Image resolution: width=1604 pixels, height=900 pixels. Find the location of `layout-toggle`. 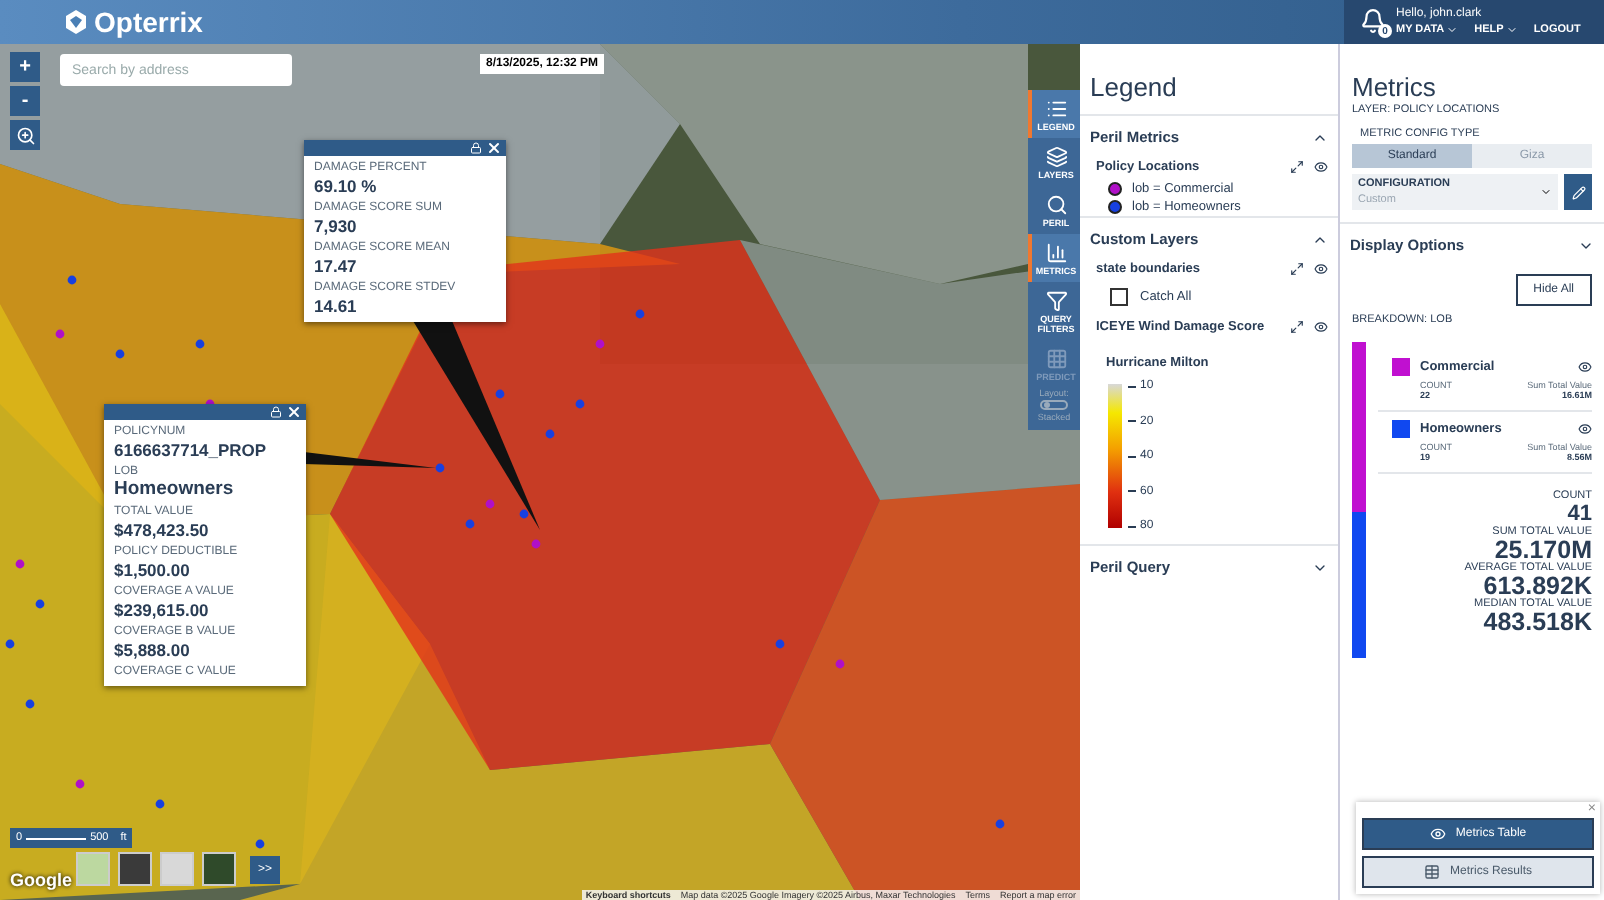

layout-toggle is located at coordinates (1054, 405).